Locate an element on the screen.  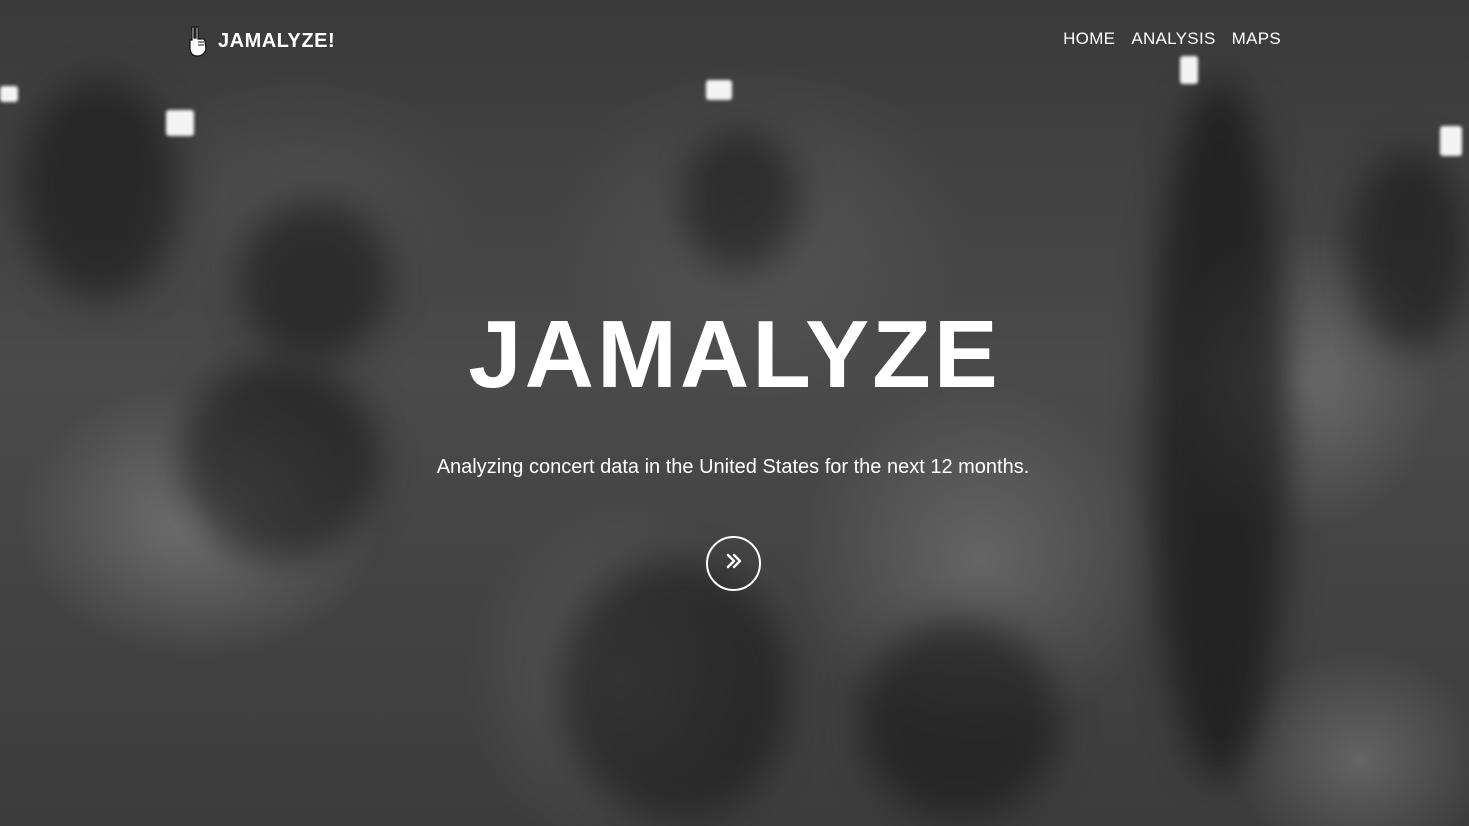
hero-title: JAMALYZE is located at coordinates (734, 354).